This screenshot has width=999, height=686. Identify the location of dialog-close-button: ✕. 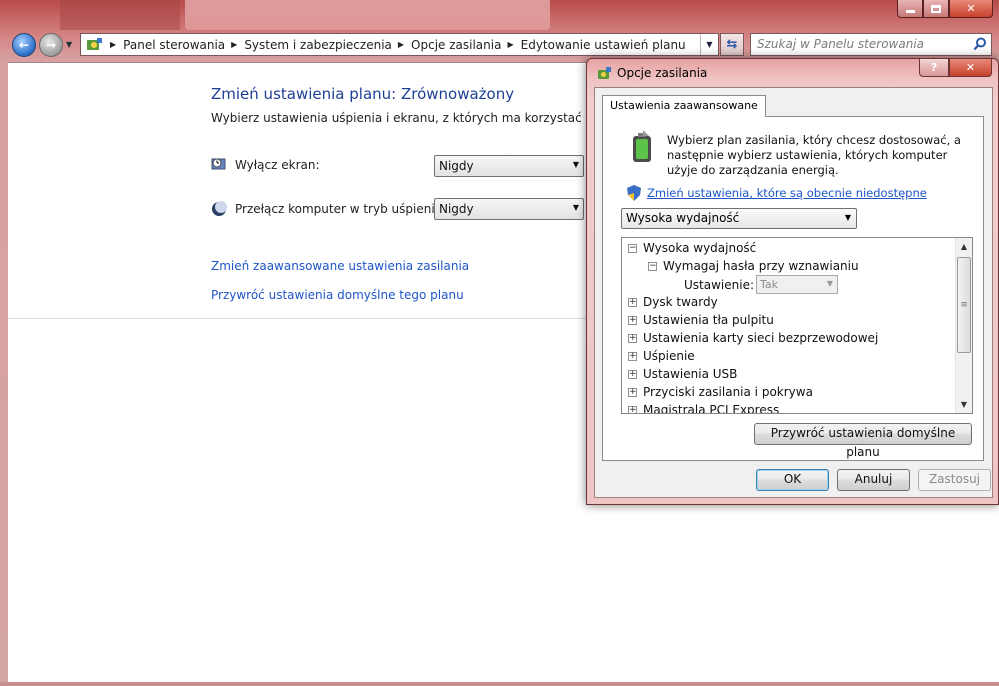
(970, 68).